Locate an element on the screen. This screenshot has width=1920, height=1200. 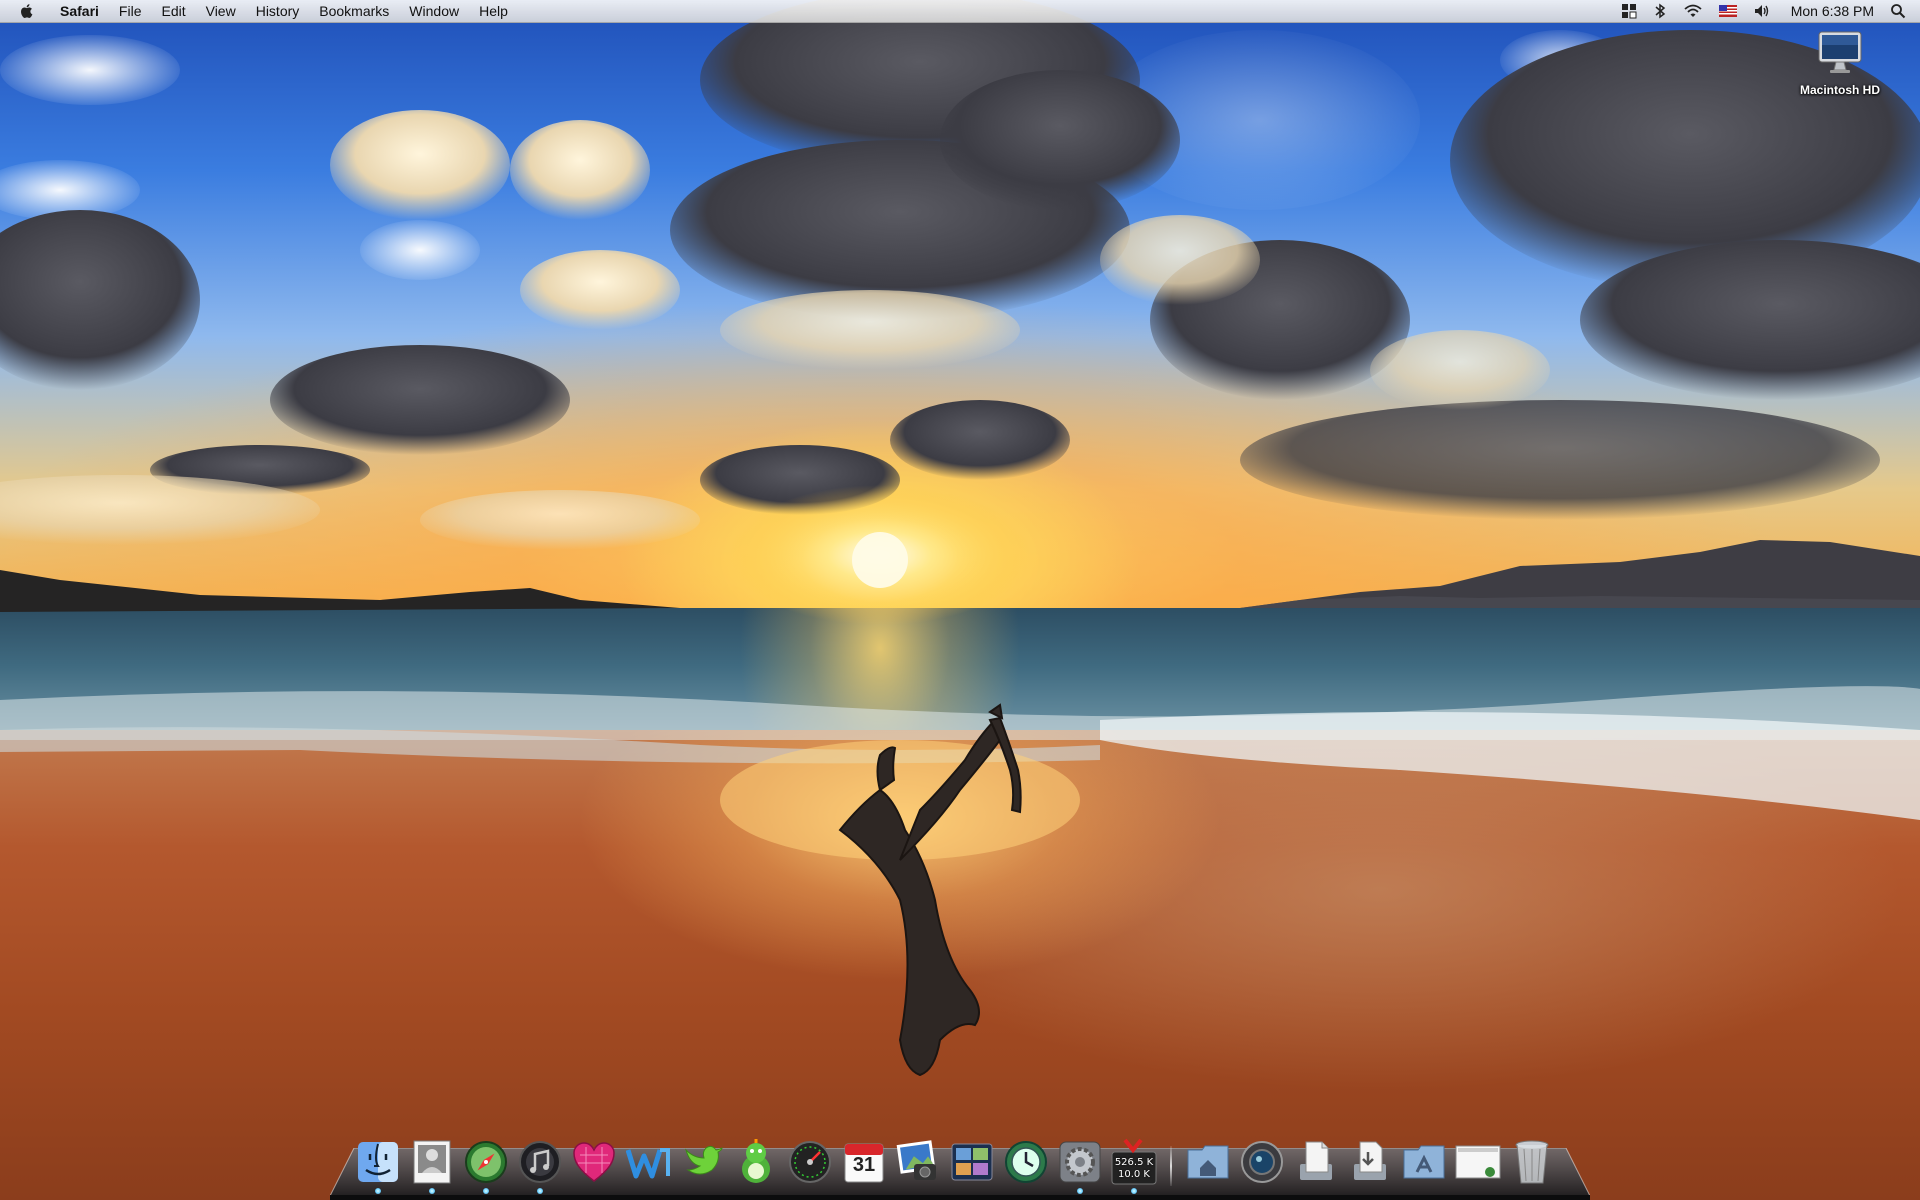
twitter-bird-icon is located at coordinates (702, 1162).